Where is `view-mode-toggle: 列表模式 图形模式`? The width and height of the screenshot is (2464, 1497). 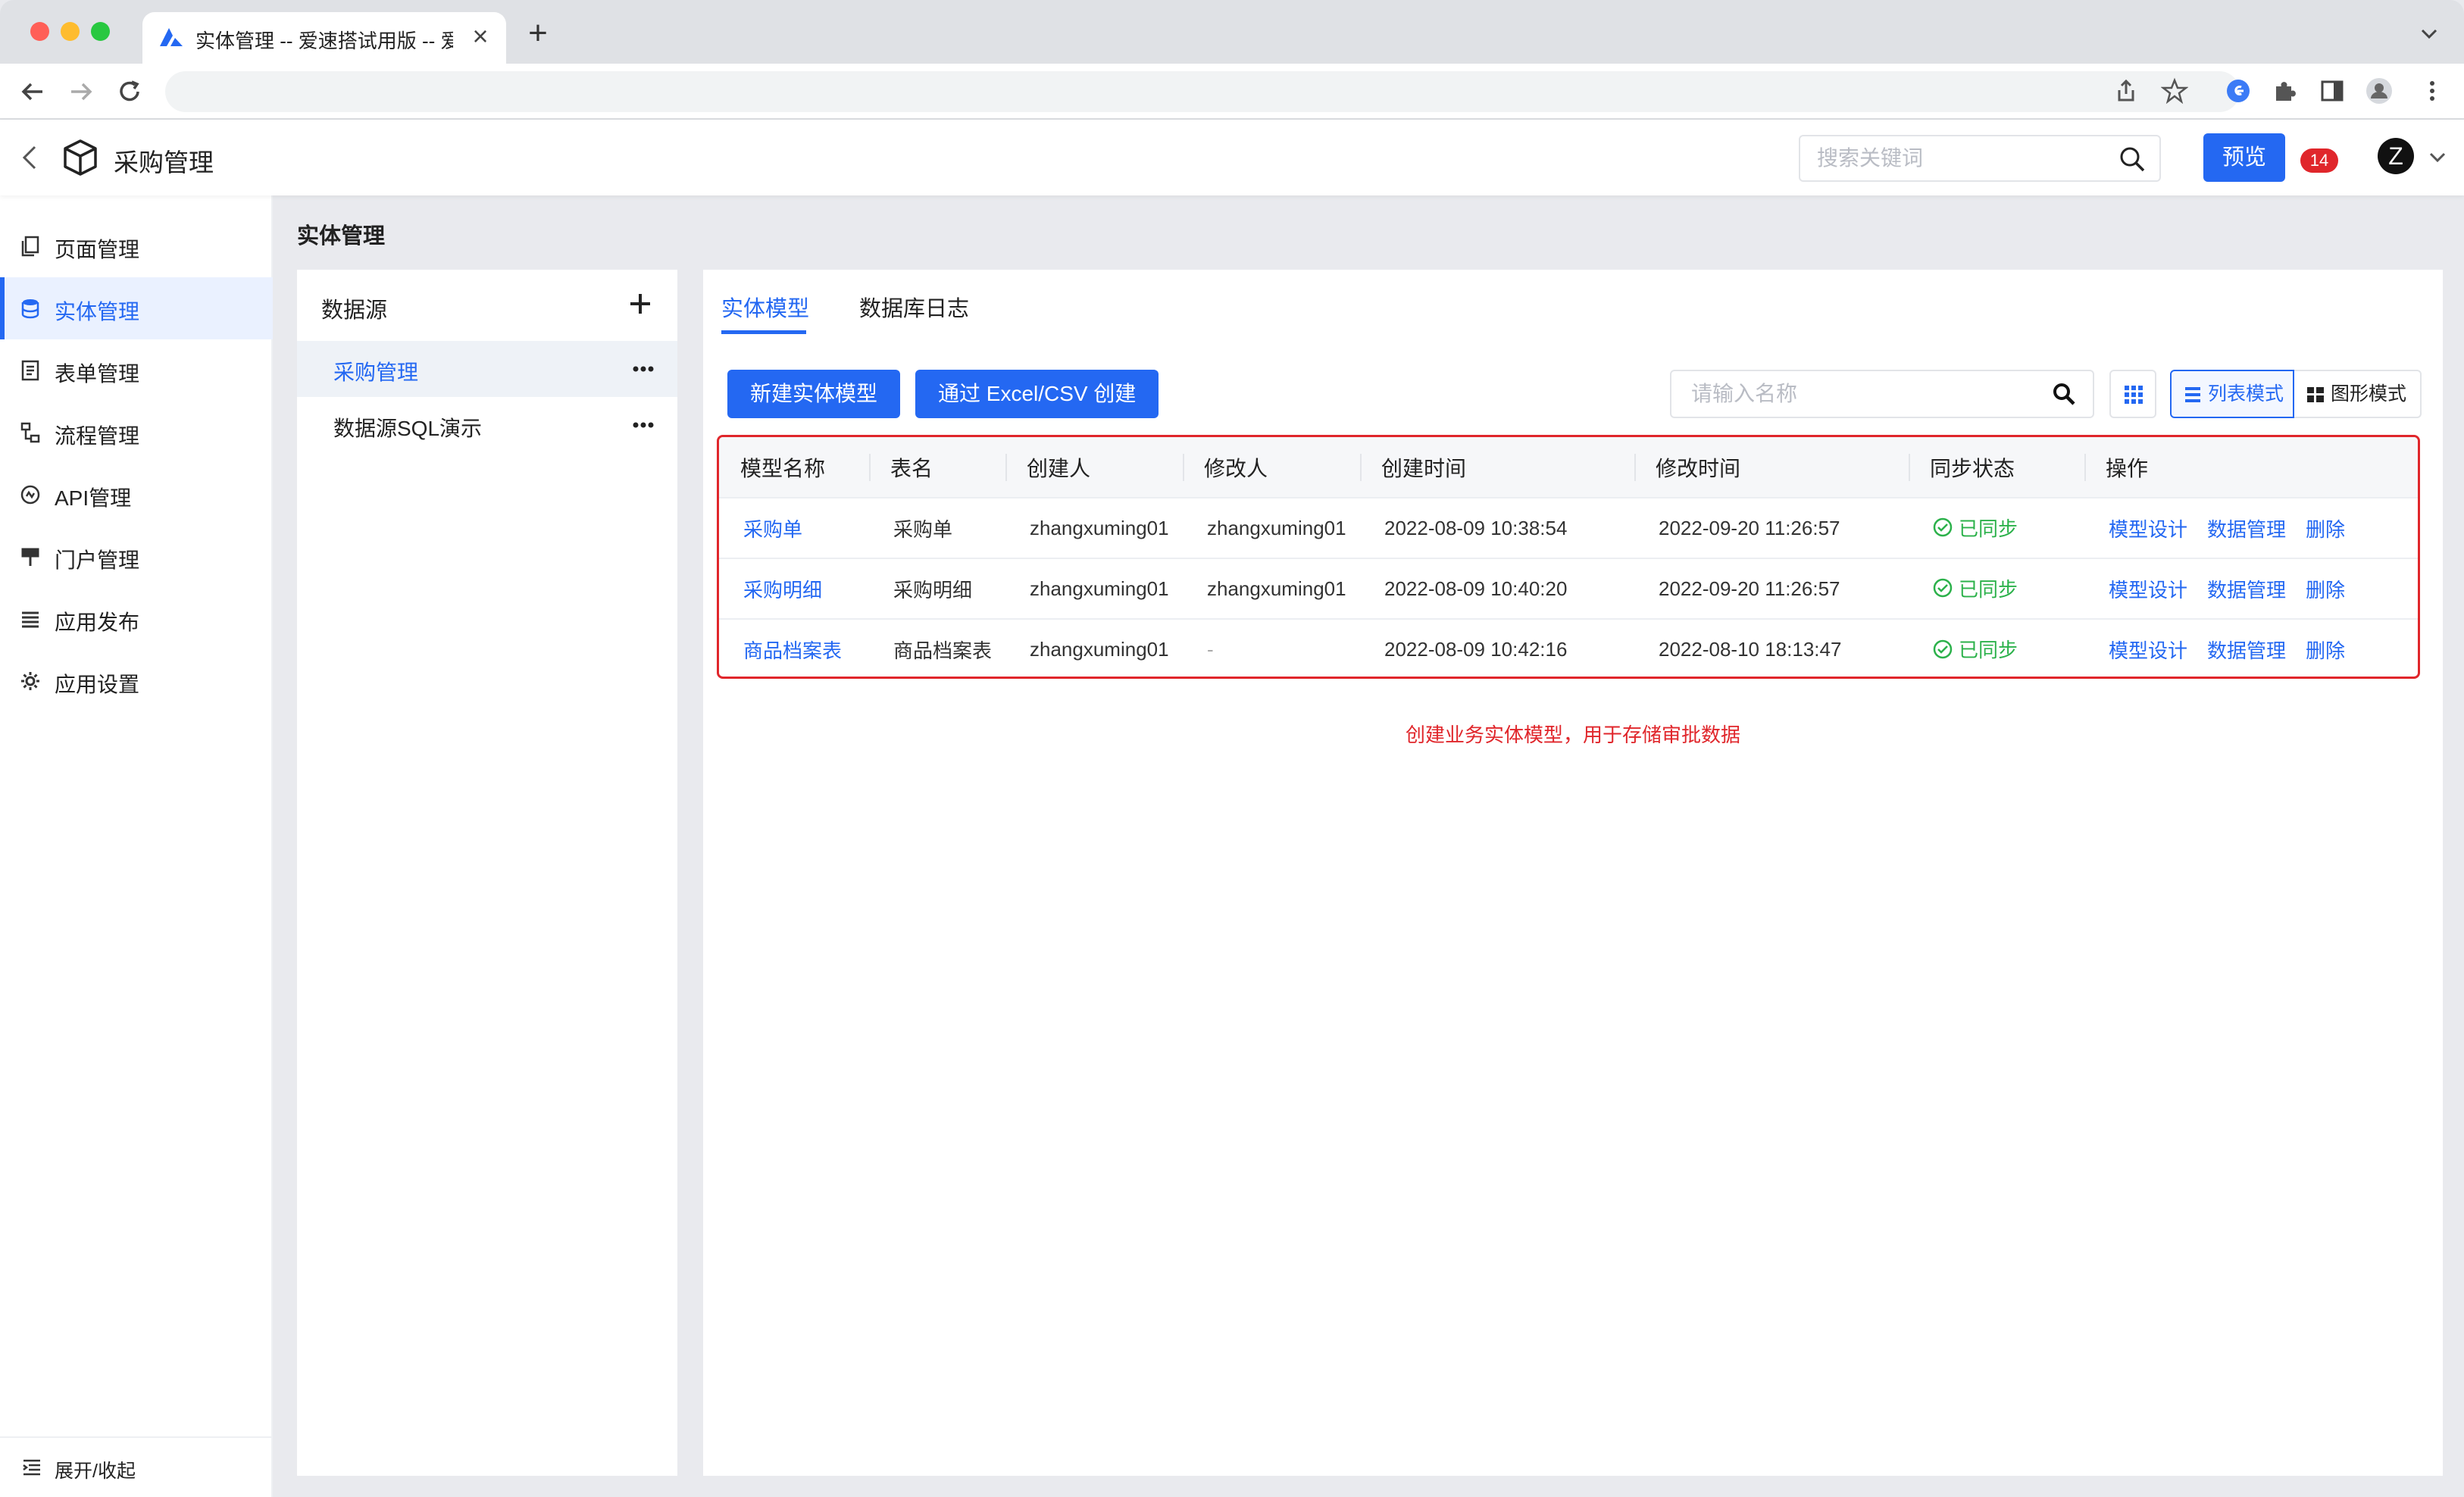
view-mode-toggle: 列表模式 图形模式 is located at coordinates (2296, 394).